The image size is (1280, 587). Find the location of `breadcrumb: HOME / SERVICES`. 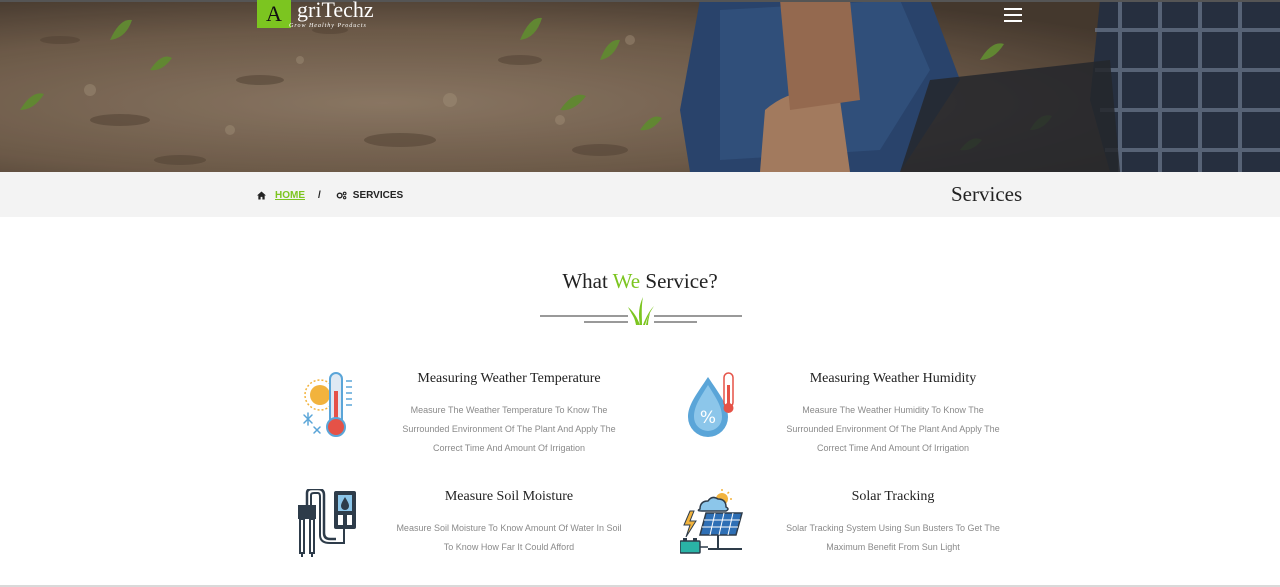

breadcrumb: HOME / SERVICES is located at coordinates (330, 195).